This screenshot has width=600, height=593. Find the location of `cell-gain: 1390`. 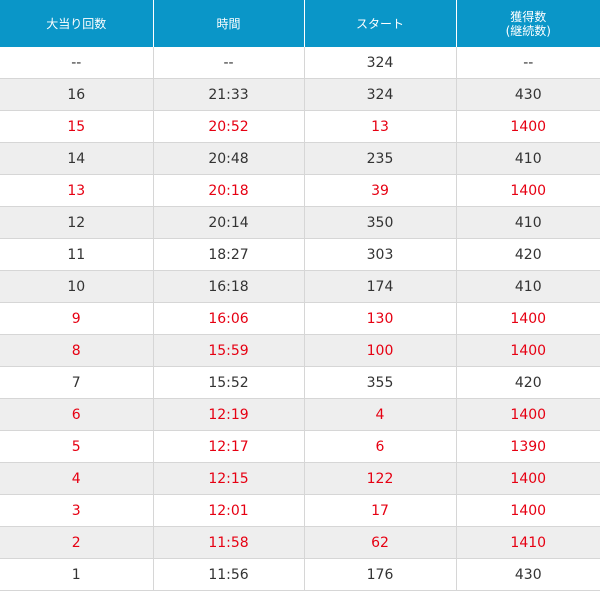

cell-gain: 1390 is located at coordinates (527, 446).